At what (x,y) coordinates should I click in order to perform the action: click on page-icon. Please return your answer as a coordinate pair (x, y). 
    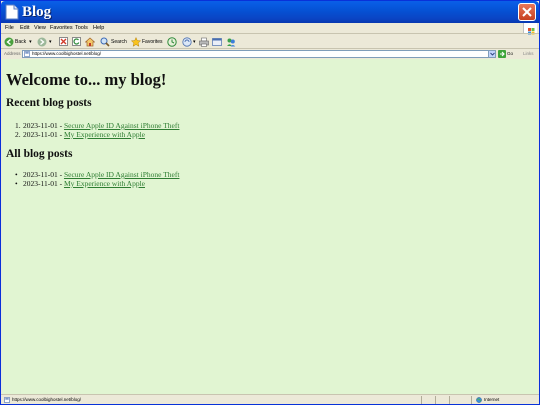
    Looking at the image, I should click on (27, 54).